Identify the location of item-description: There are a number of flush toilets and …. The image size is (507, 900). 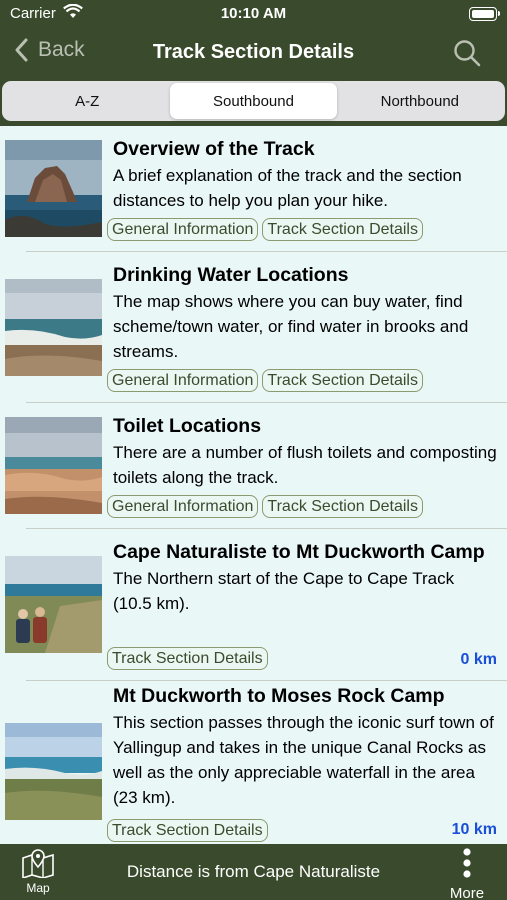
(305, 465).